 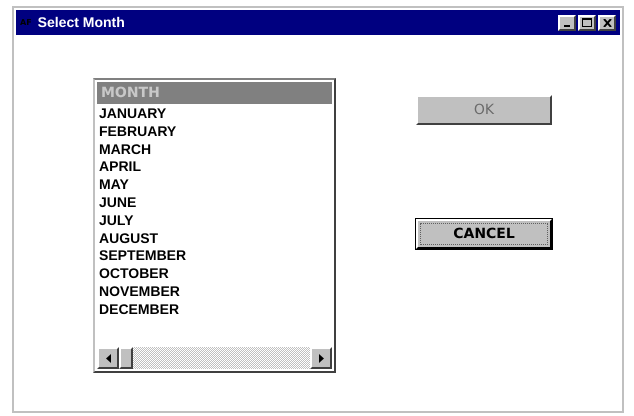 I want to click on maximize-icon, so click(x=587, y=22).